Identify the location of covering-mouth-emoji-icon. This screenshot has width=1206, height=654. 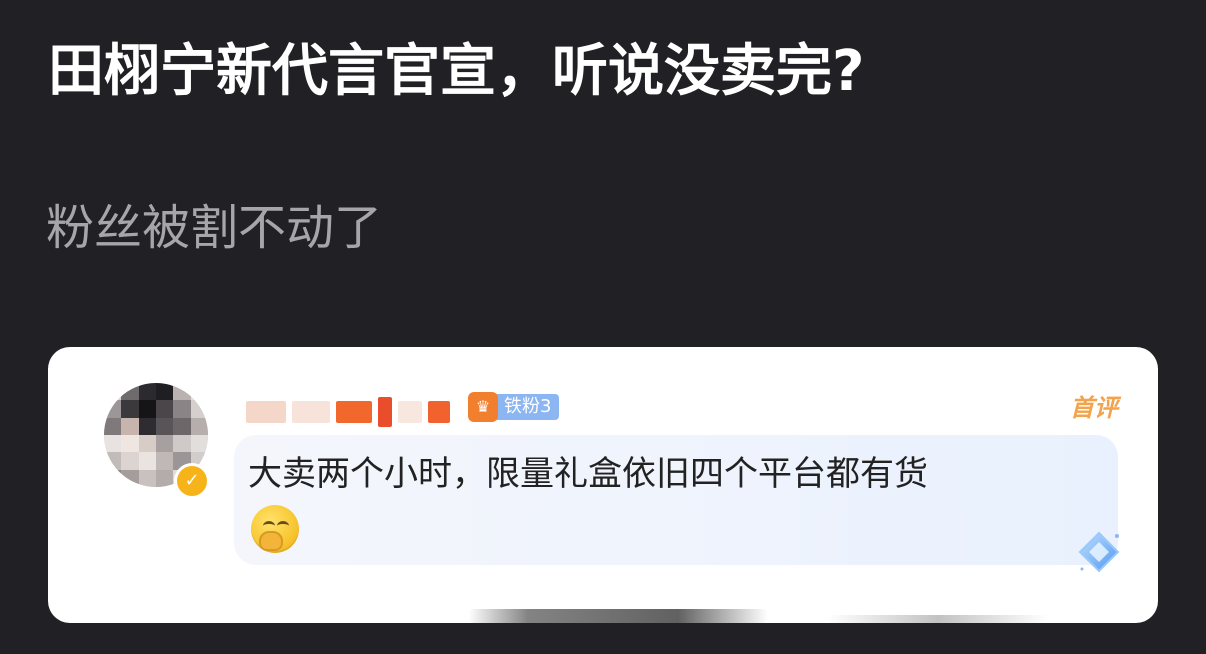
(275, 529).